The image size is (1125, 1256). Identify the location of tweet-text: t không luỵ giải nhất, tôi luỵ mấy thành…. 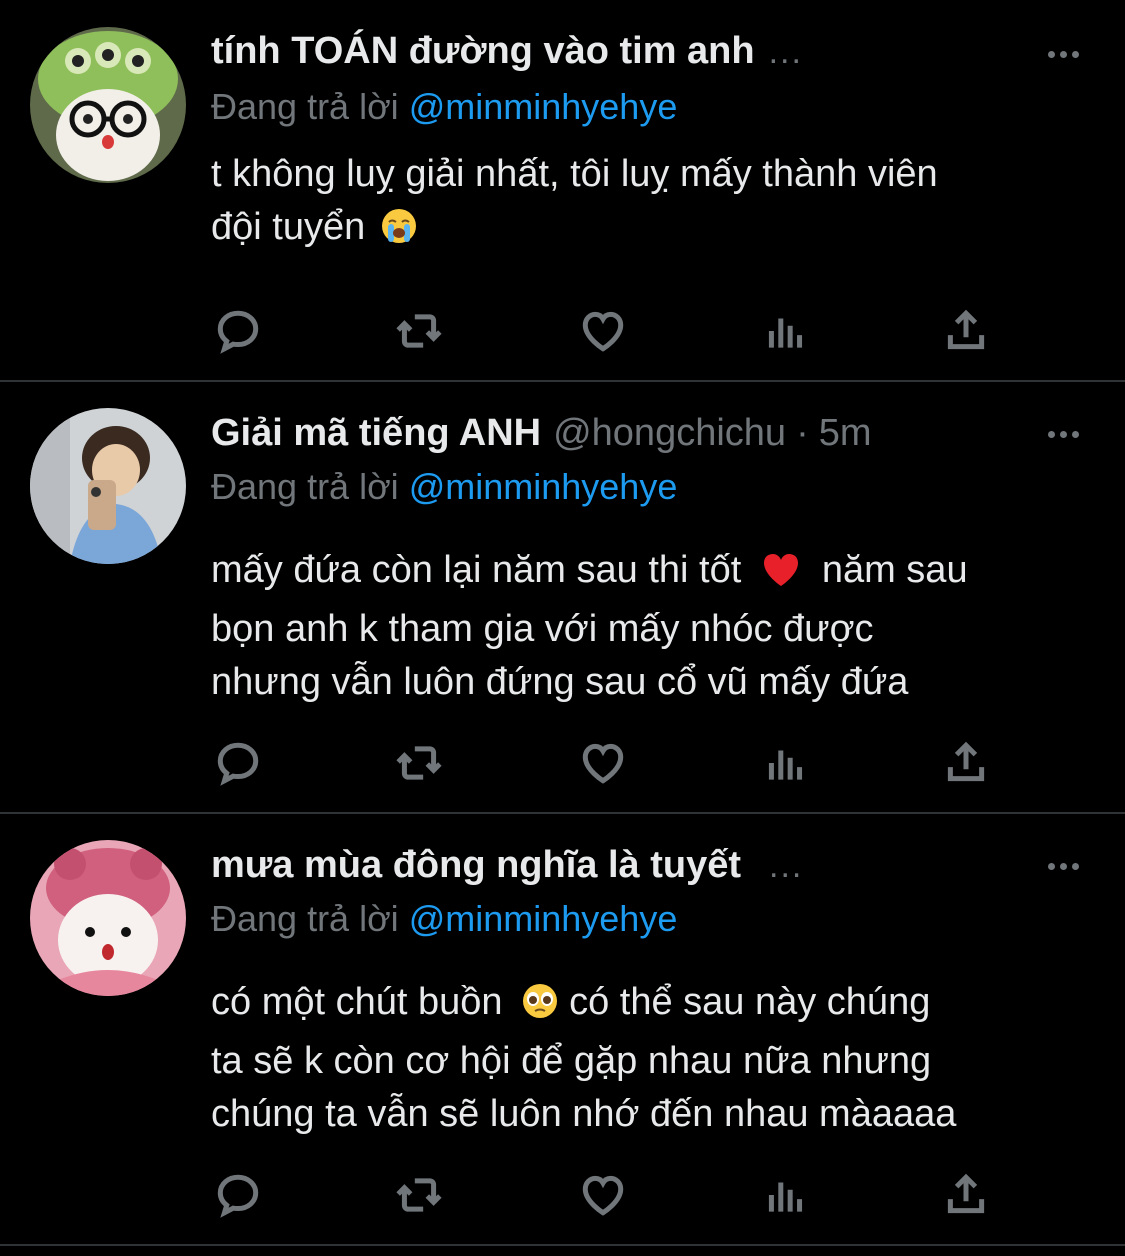
(651, 204).